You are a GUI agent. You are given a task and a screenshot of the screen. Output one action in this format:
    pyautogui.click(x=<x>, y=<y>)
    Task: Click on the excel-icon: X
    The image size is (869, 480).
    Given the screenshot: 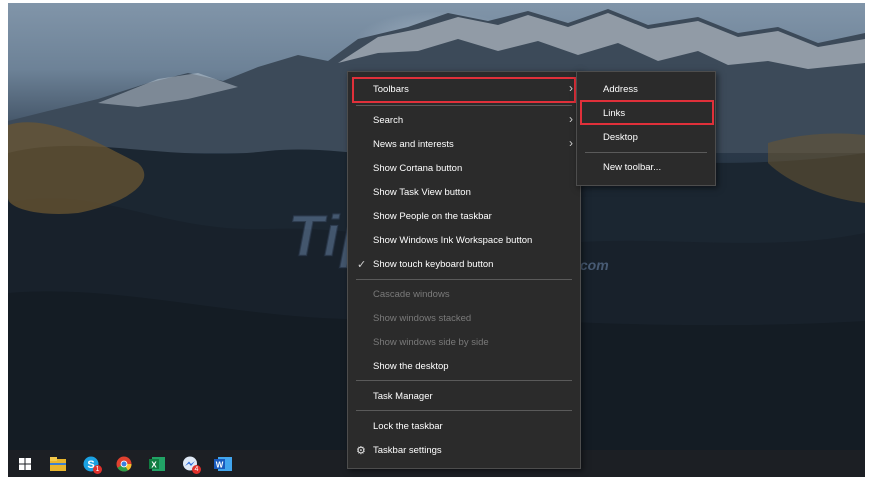 What is the action you would take?
    pyautogui.click(x=157, y=464)
    